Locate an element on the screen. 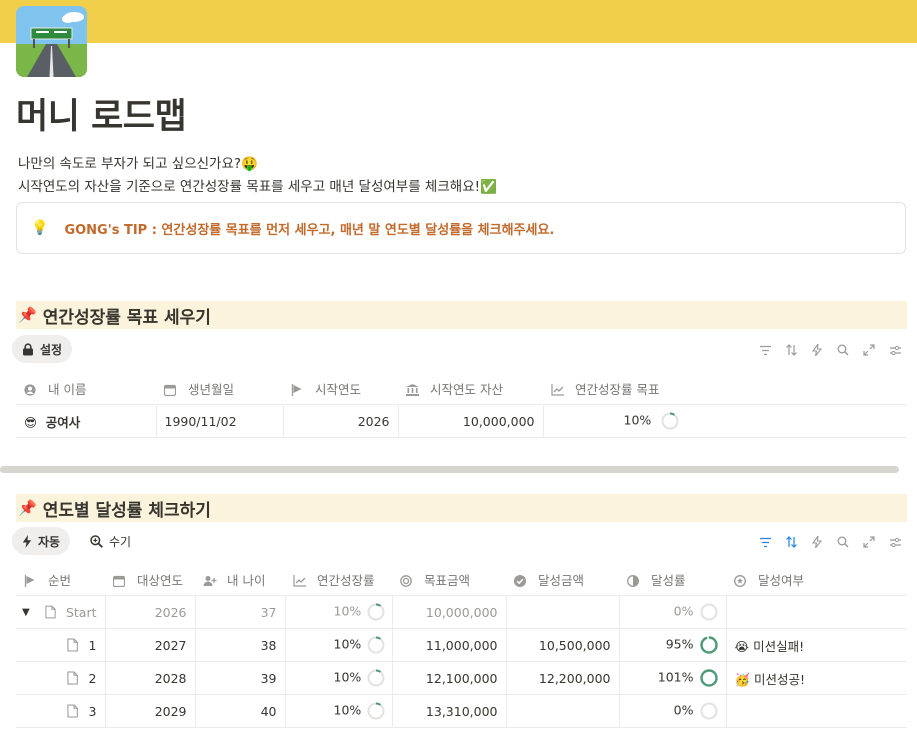  column-header-rate: 달성률 is located at coordinates (672, 579).